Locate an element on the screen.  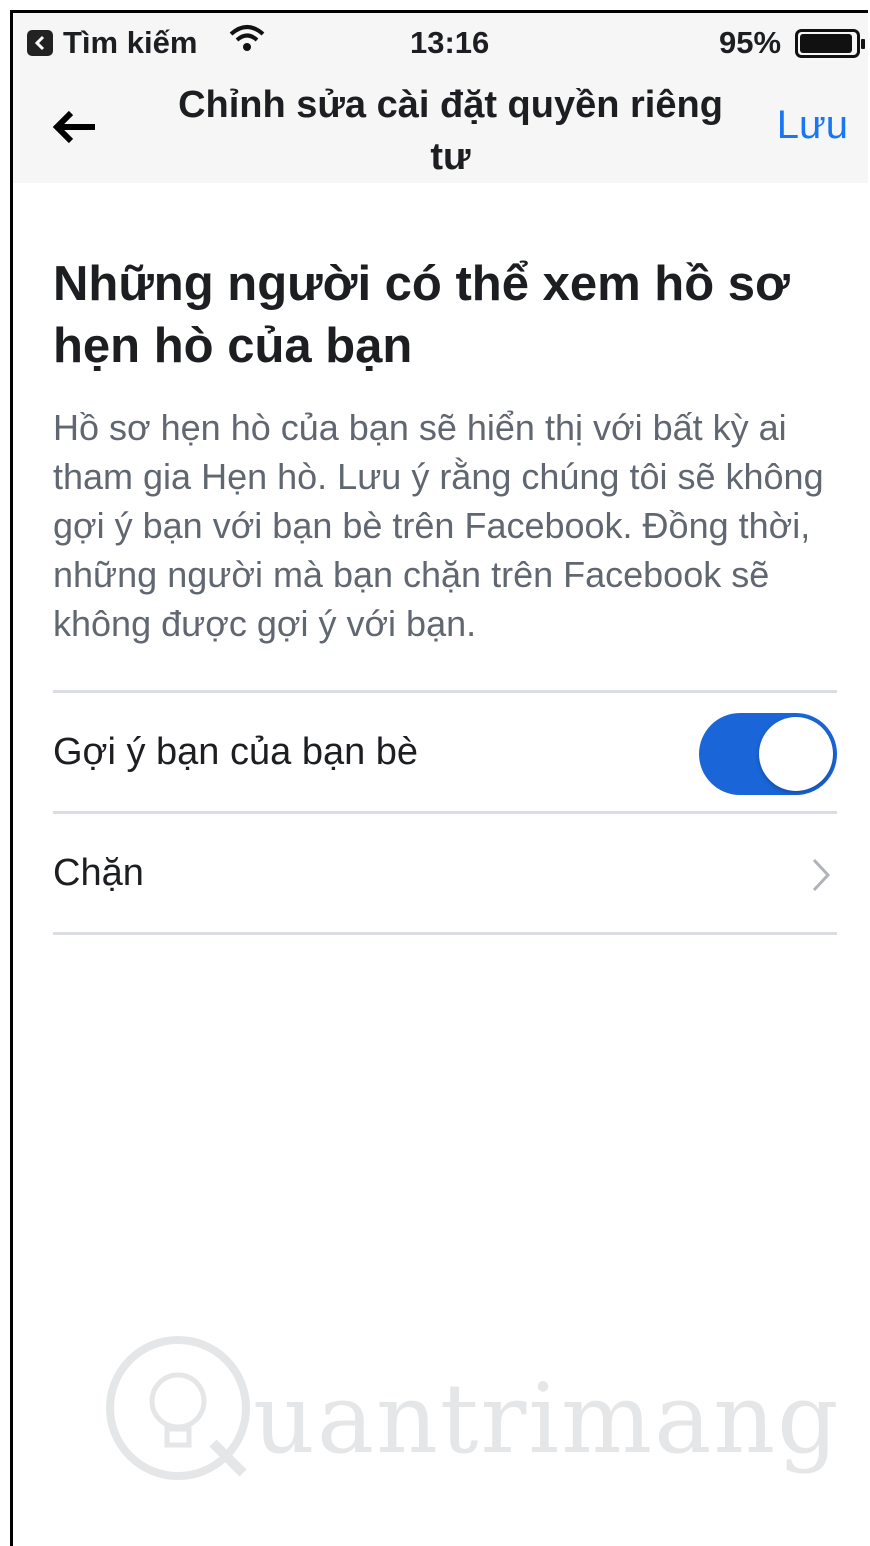
wifi-icon is located at coordinates (247, 42).